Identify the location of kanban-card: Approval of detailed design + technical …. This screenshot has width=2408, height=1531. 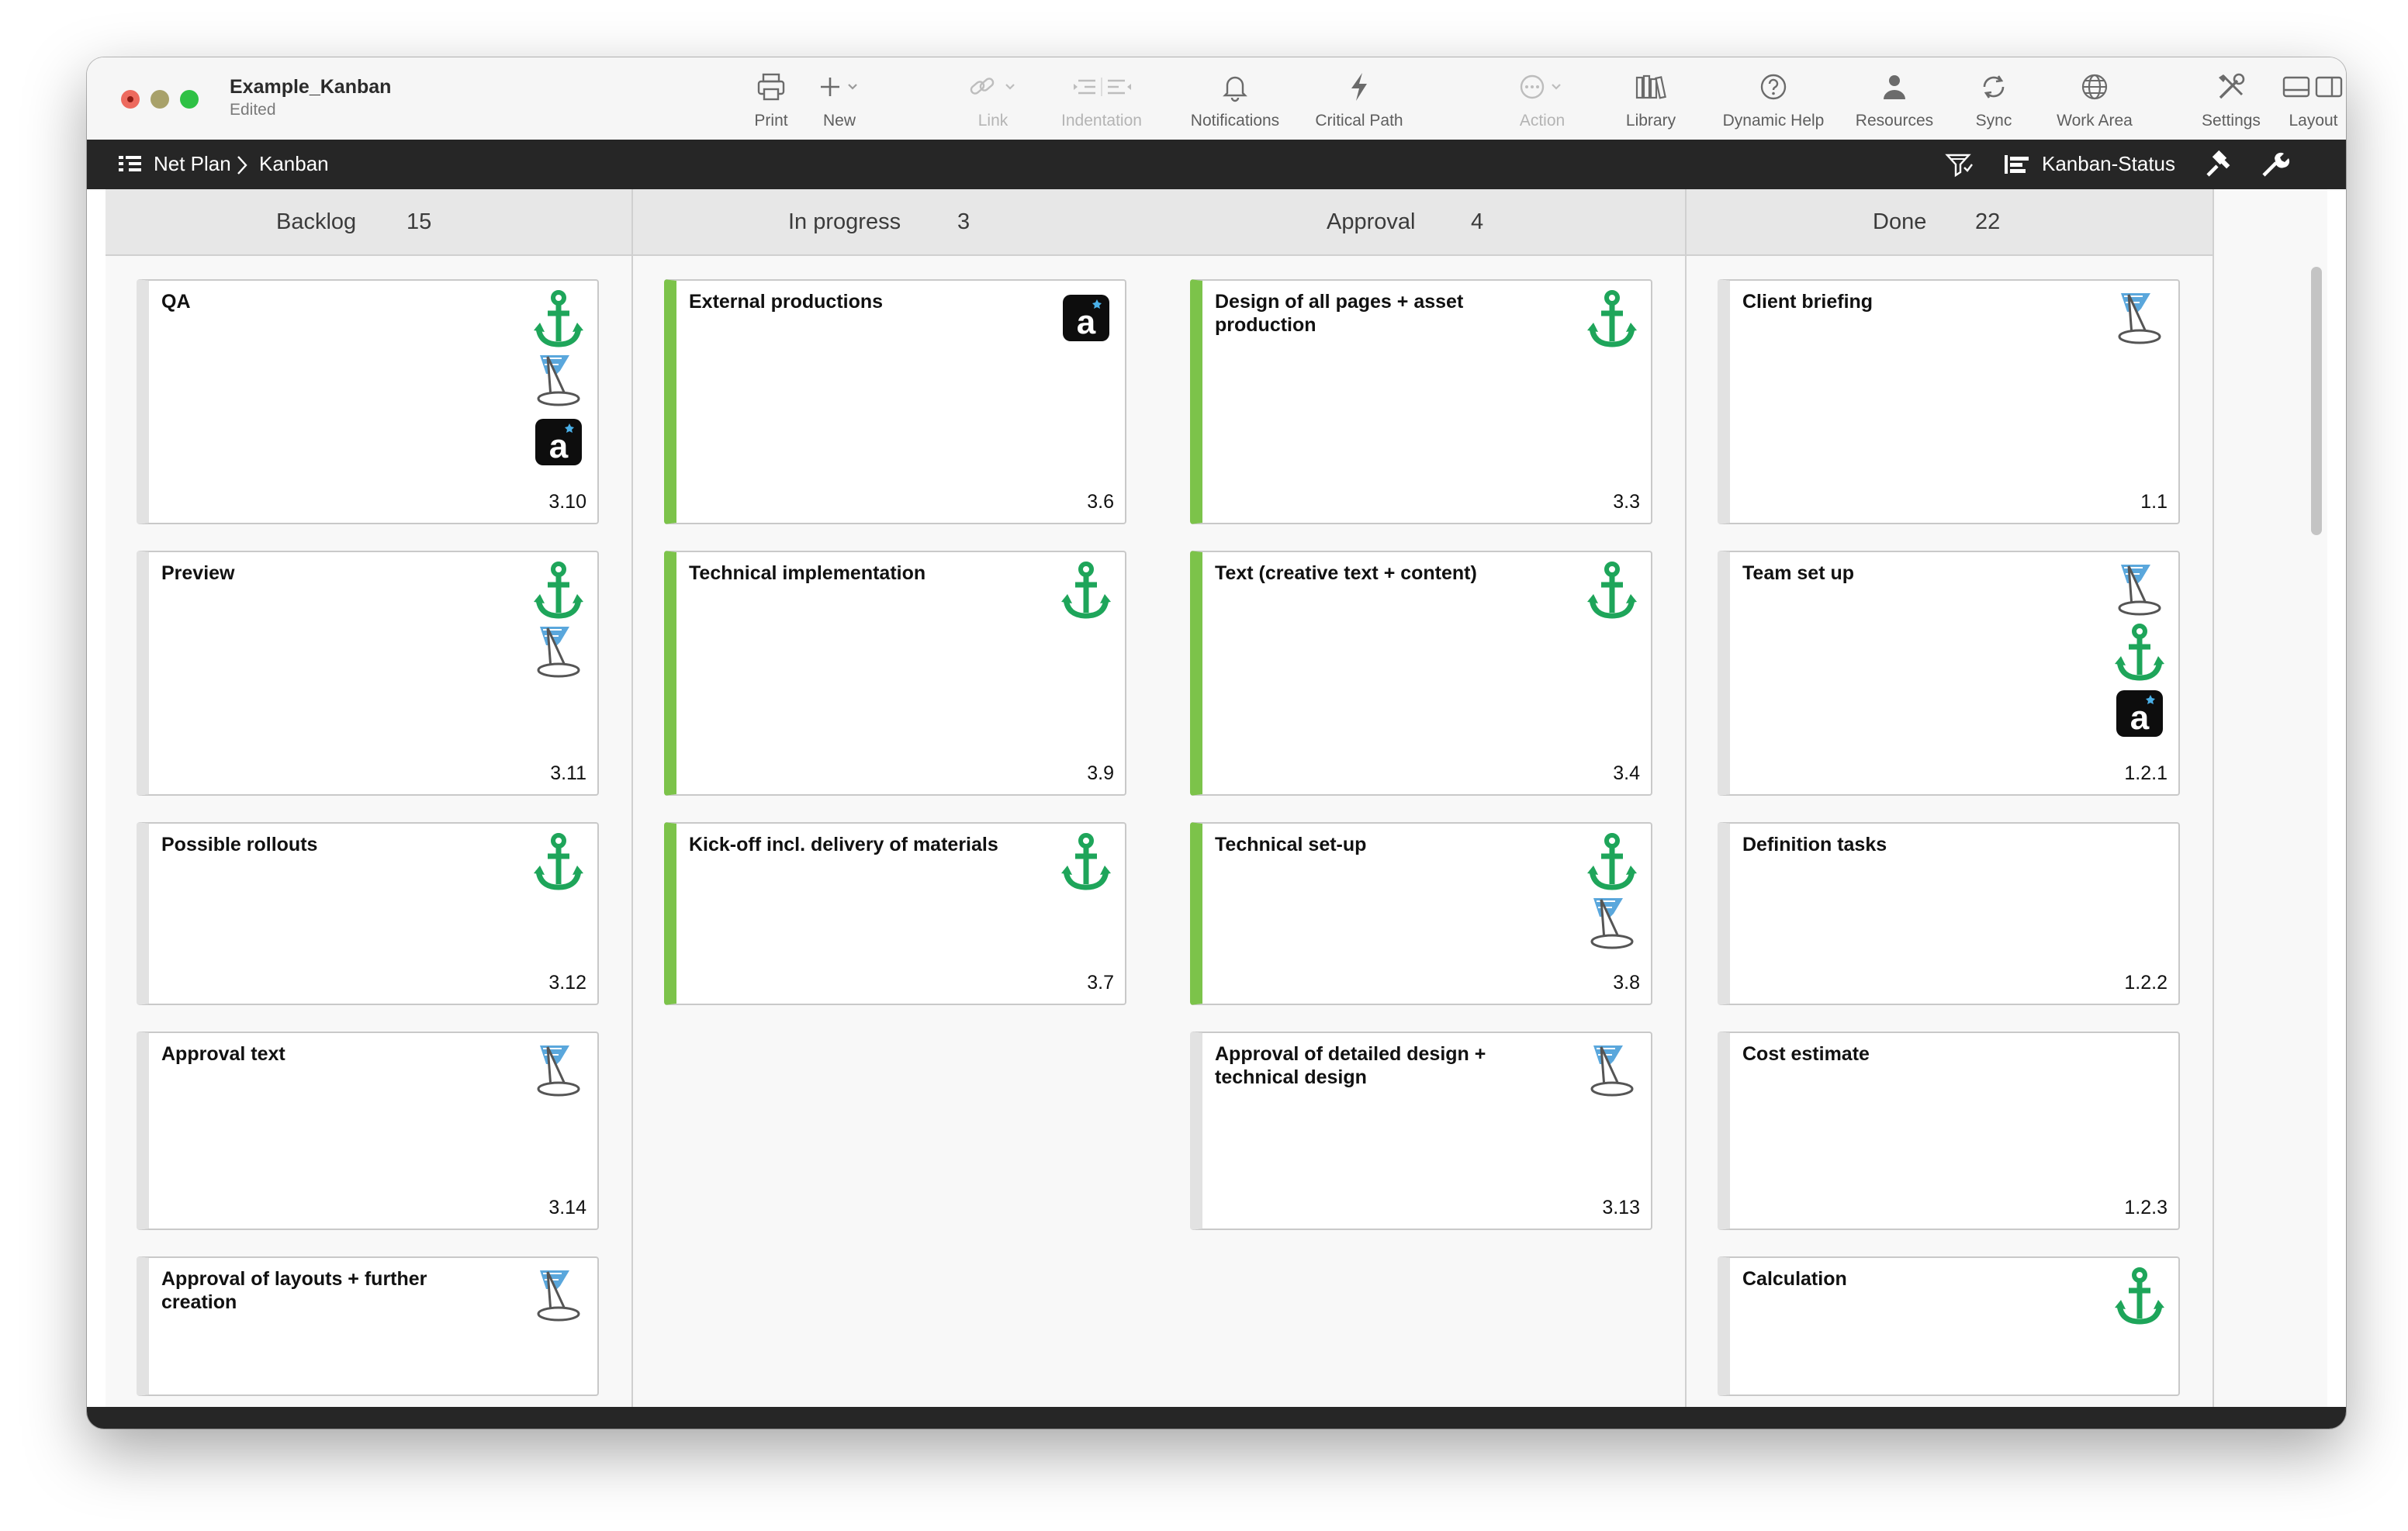
(1421, 1131).